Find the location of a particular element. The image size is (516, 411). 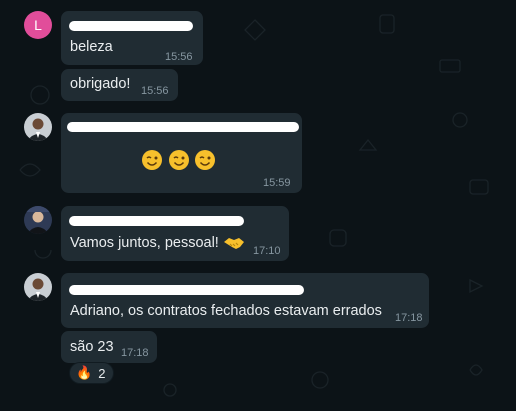

fire-emoji: 🔥 is located at coordinates (84, 372).